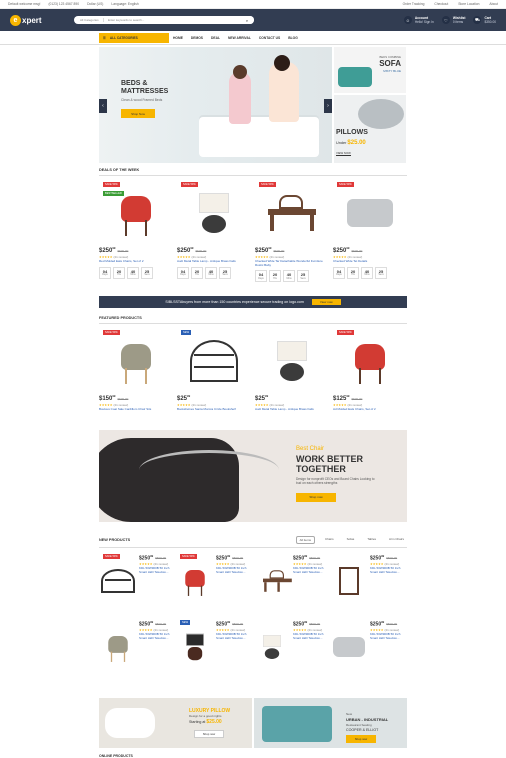 The width and height of the screenshot is (506, 758). Describe the element at coordinates (305, 539) in the screenshot. I see `tab-all-items: All items` at that location.